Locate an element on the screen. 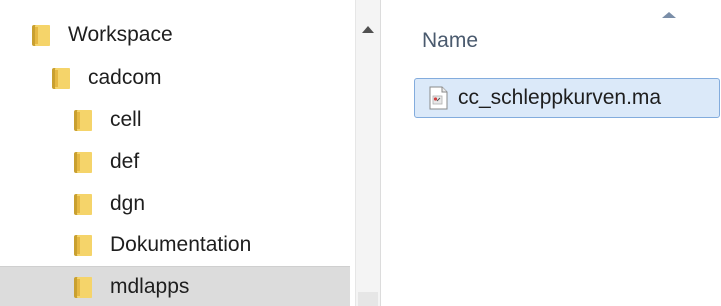  file-name: cc_schleppkurven.ma is located at coordinates (560, 97).